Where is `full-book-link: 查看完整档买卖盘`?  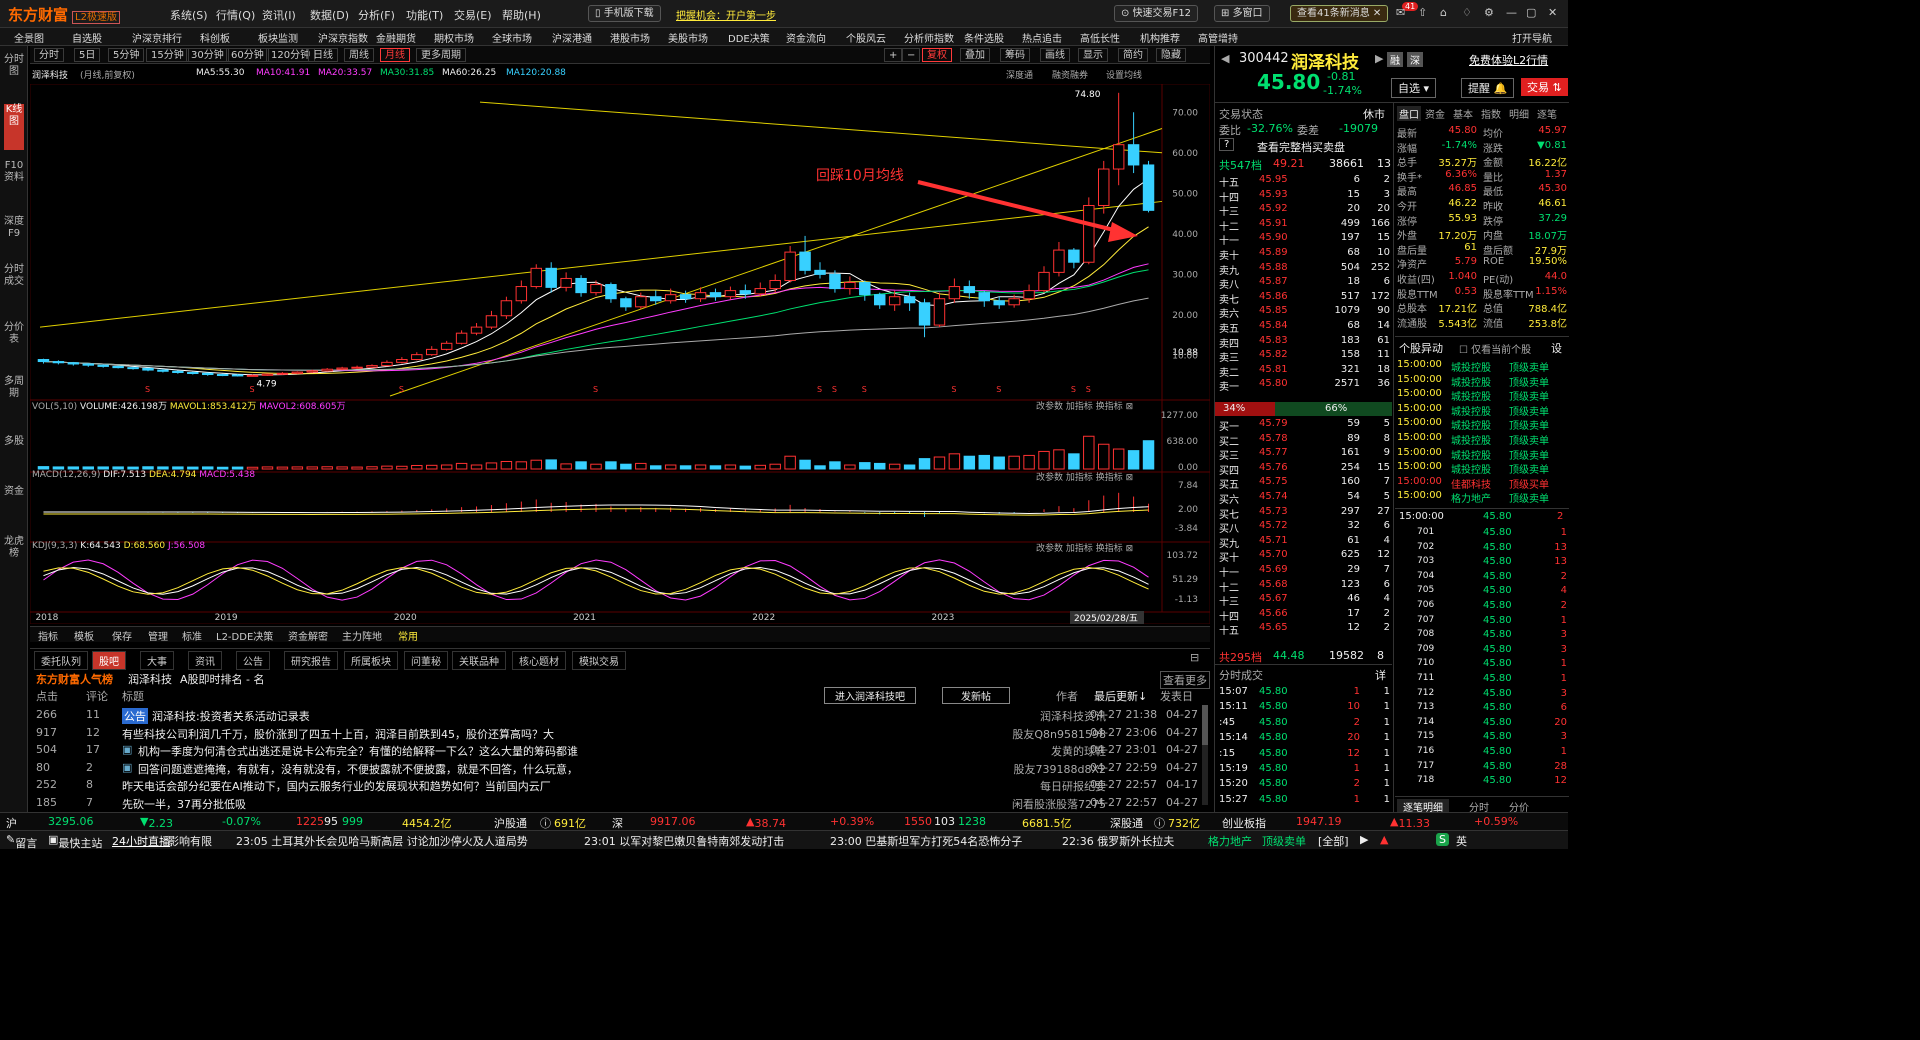 full-book-link: 查看完整档买卖盘 is located at coordinates (1301, 147).